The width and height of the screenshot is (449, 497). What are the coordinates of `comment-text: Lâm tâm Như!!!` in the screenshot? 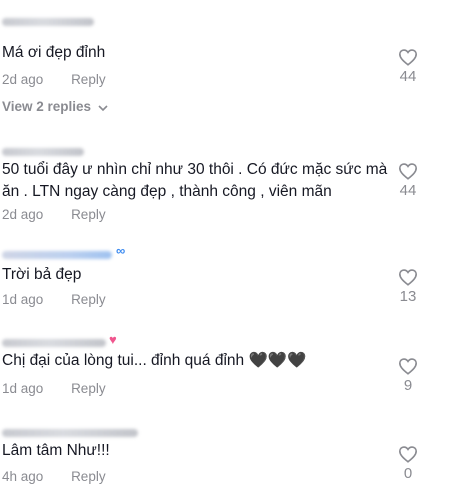 It's located at (56, 450).